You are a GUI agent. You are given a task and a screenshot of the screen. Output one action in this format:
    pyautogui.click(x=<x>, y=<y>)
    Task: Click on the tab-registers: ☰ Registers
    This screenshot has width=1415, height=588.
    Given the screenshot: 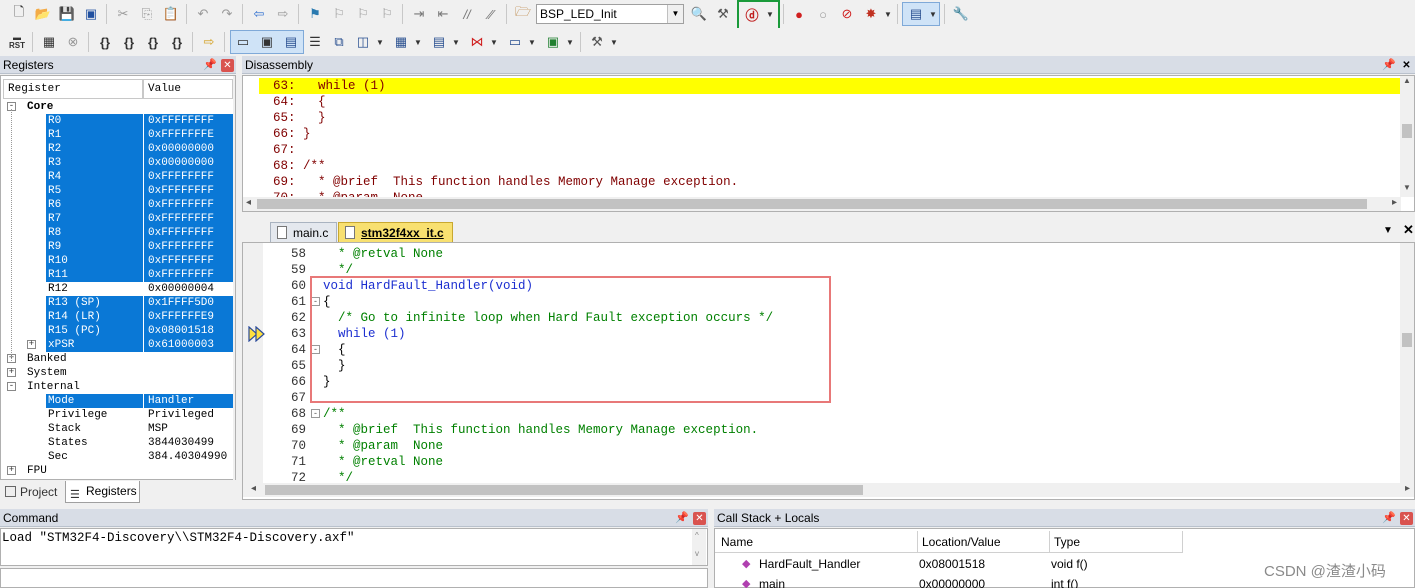 What is the action you would take?
    pyautogui.click(x=102, y=492)
    